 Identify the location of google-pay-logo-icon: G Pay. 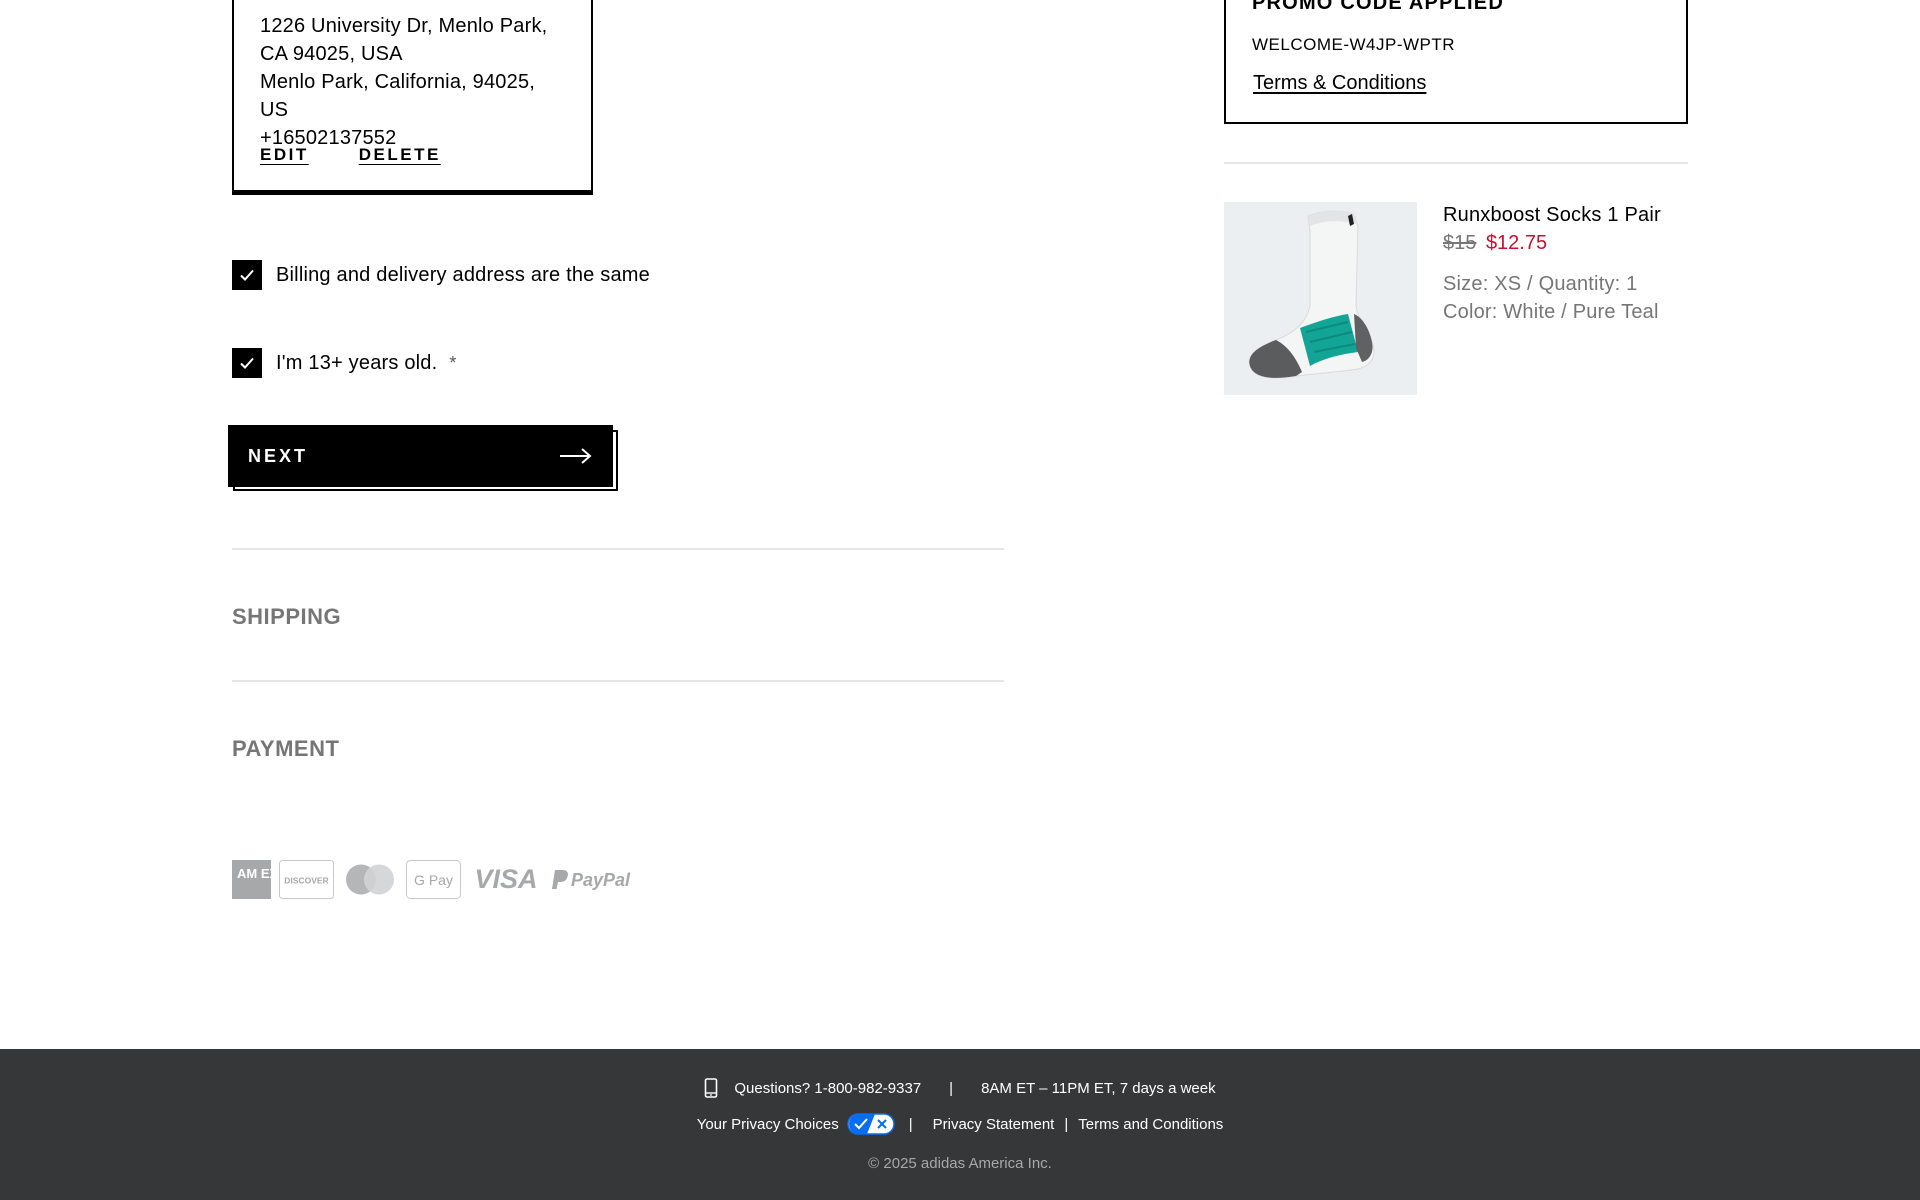
(433, 879).